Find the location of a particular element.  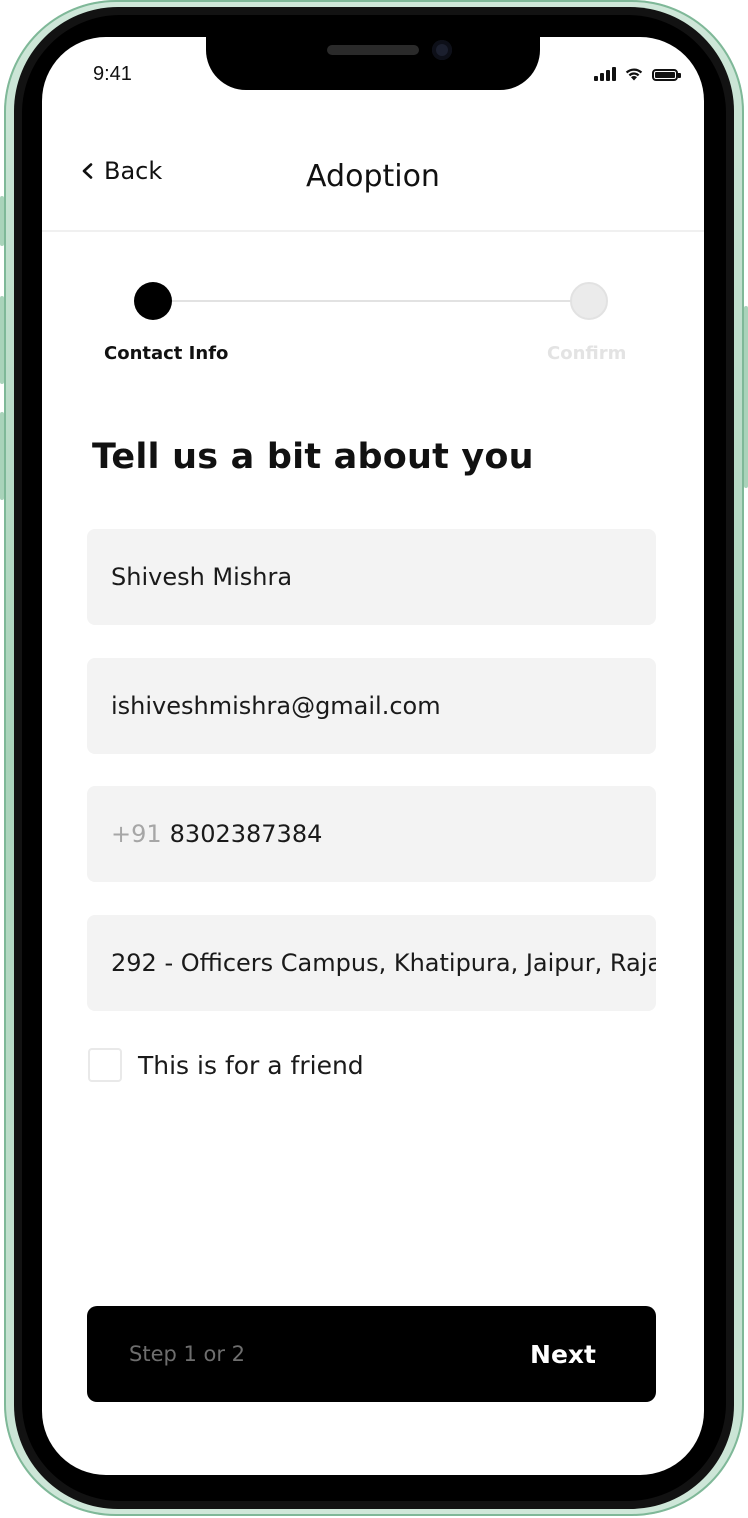

status-icons is located at coordinates (637, 73).